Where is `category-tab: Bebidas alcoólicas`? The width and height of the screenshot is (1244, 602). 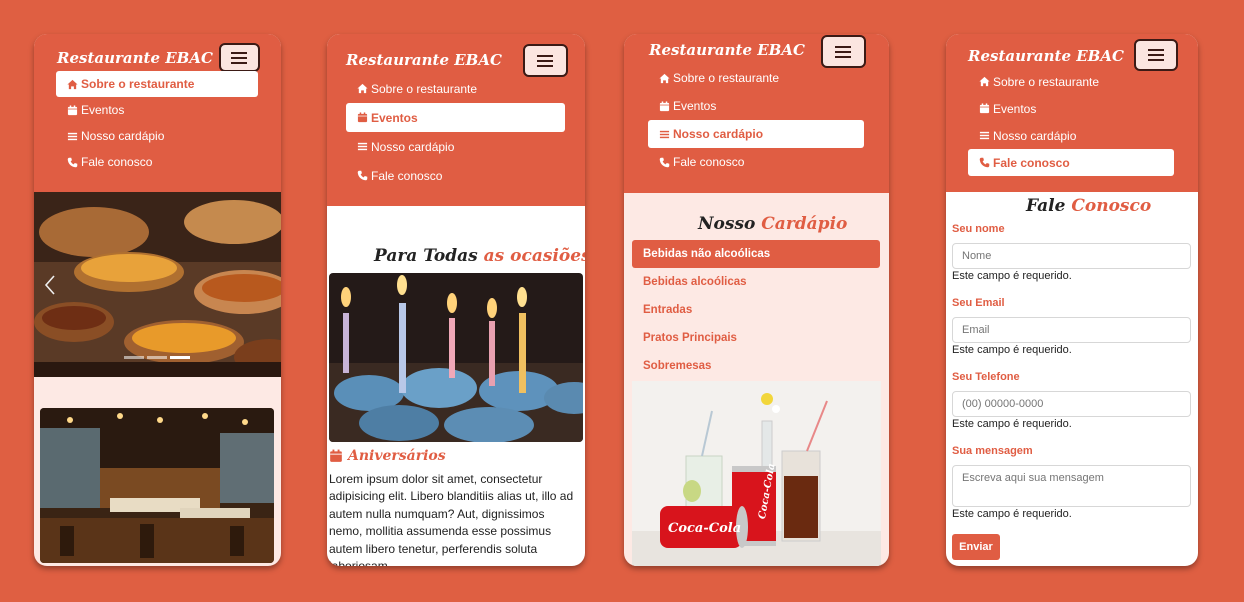
category-tab: Bebidas alcoólicas is located at coordinates (756, 282).